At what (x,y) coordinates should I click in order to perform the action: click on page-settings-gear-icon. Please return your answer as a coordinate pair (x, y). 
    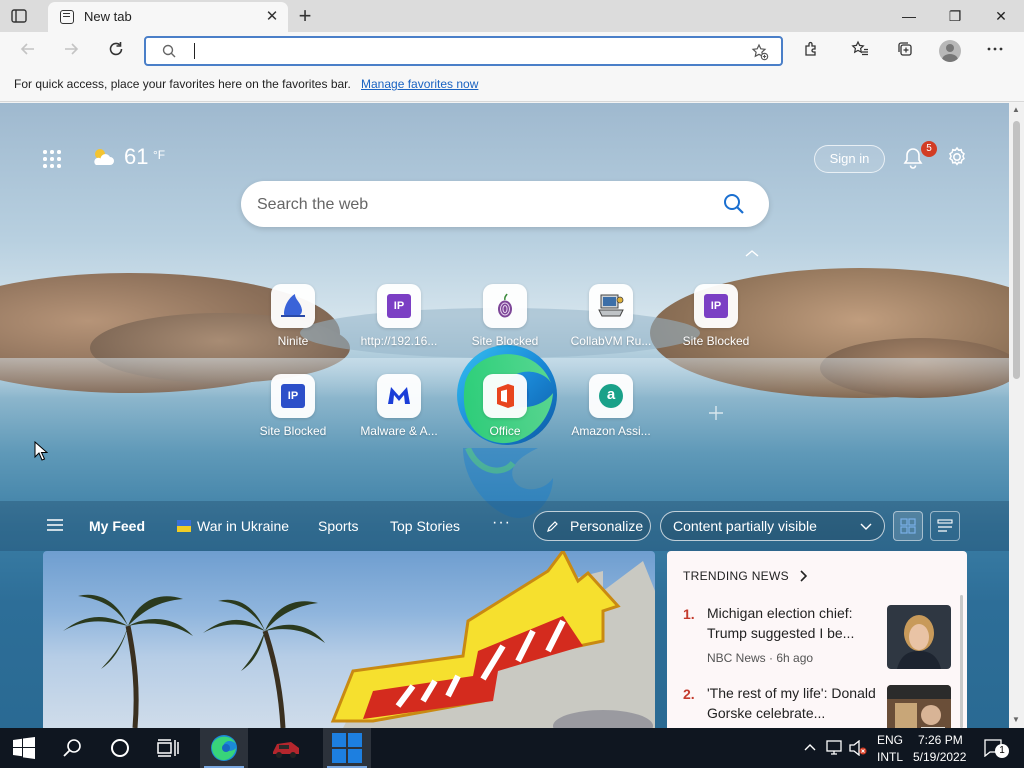
    Looking at the image, I should click on (957, 157).